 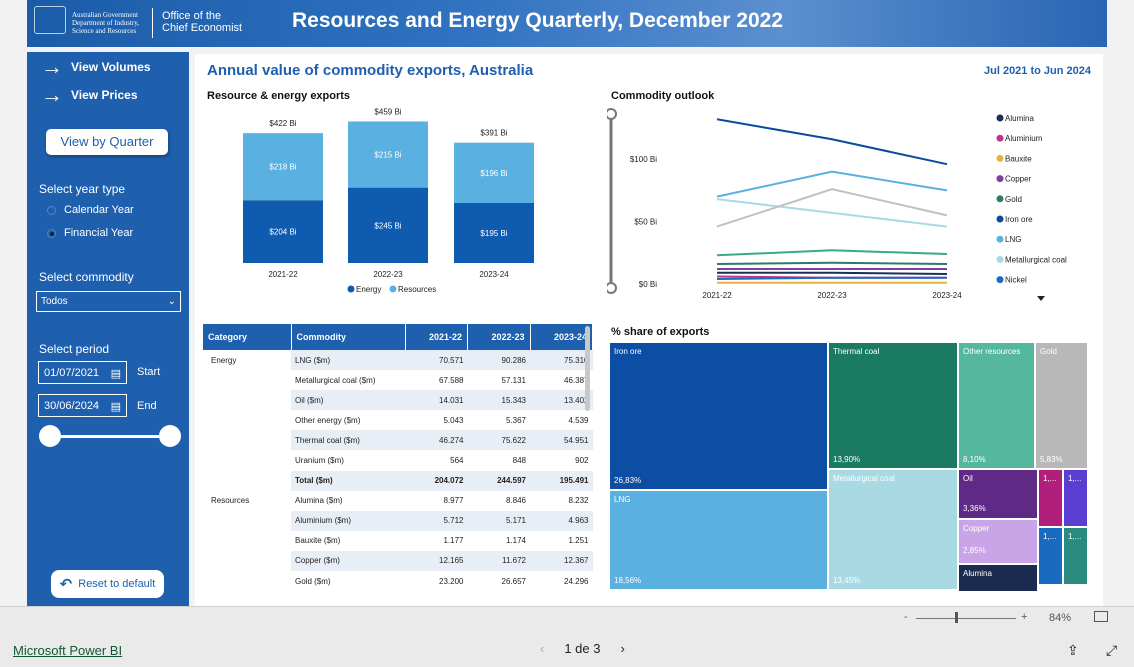 I want to click on table-scrollbar, so click(x=587, y=368).